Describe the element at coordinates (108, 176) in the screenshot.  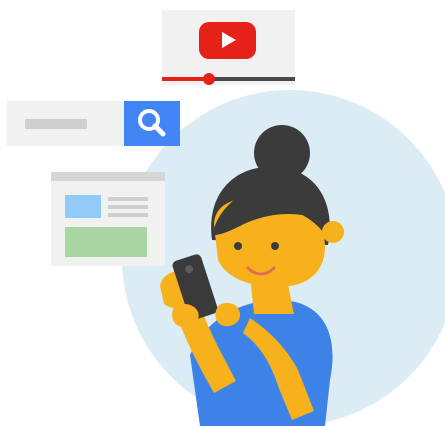
I see `webpage-header` at that location.